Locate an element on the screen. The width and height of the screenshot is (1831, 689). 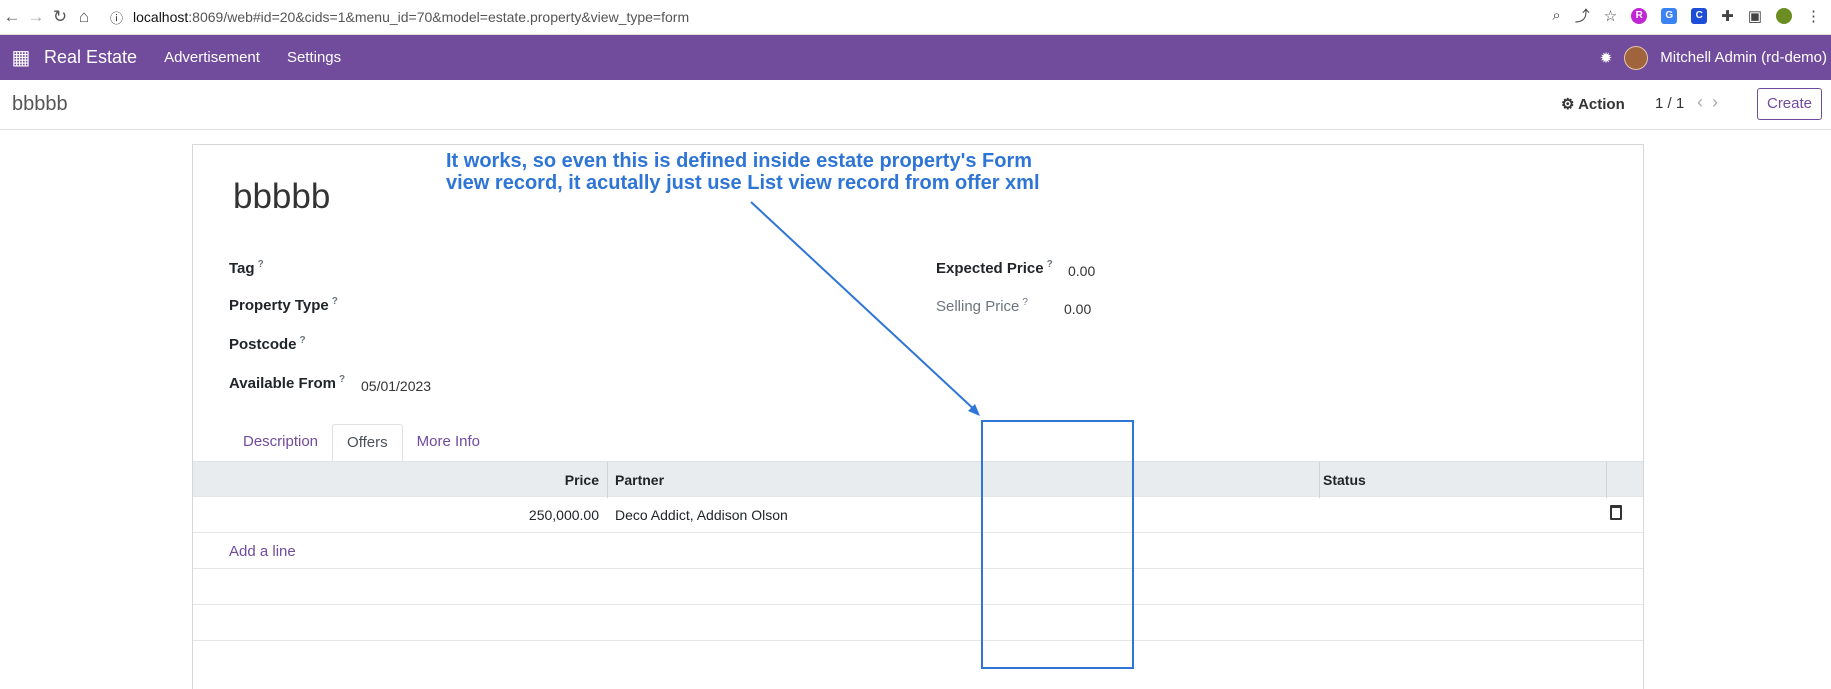
zoom-icon: ⌕ is located at coordinates (1556, 15).